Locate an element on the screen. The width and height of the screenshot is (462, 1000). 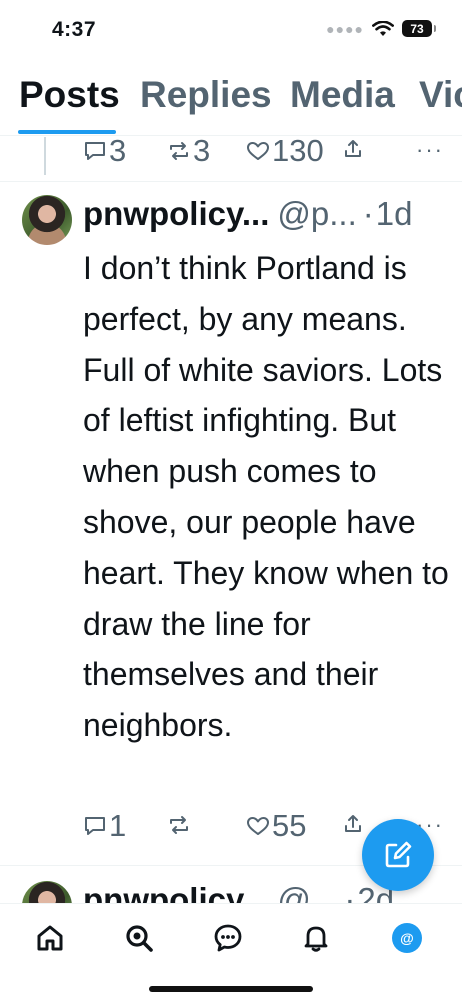
bottom-navigation: @ is located at coordinates (231, 951).